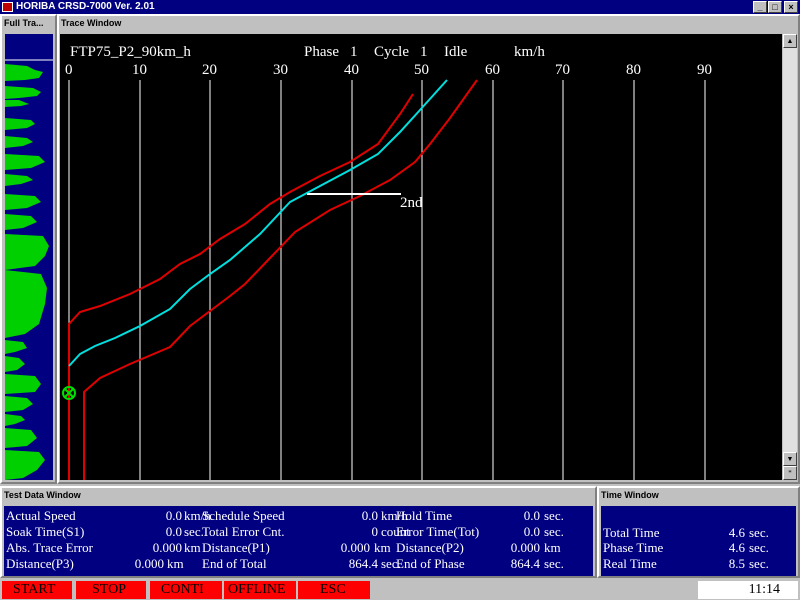 Image resolution: width=800 pixels, height=600 pixels. I want to click on speed-tick-label: 30, so click(280, 70).